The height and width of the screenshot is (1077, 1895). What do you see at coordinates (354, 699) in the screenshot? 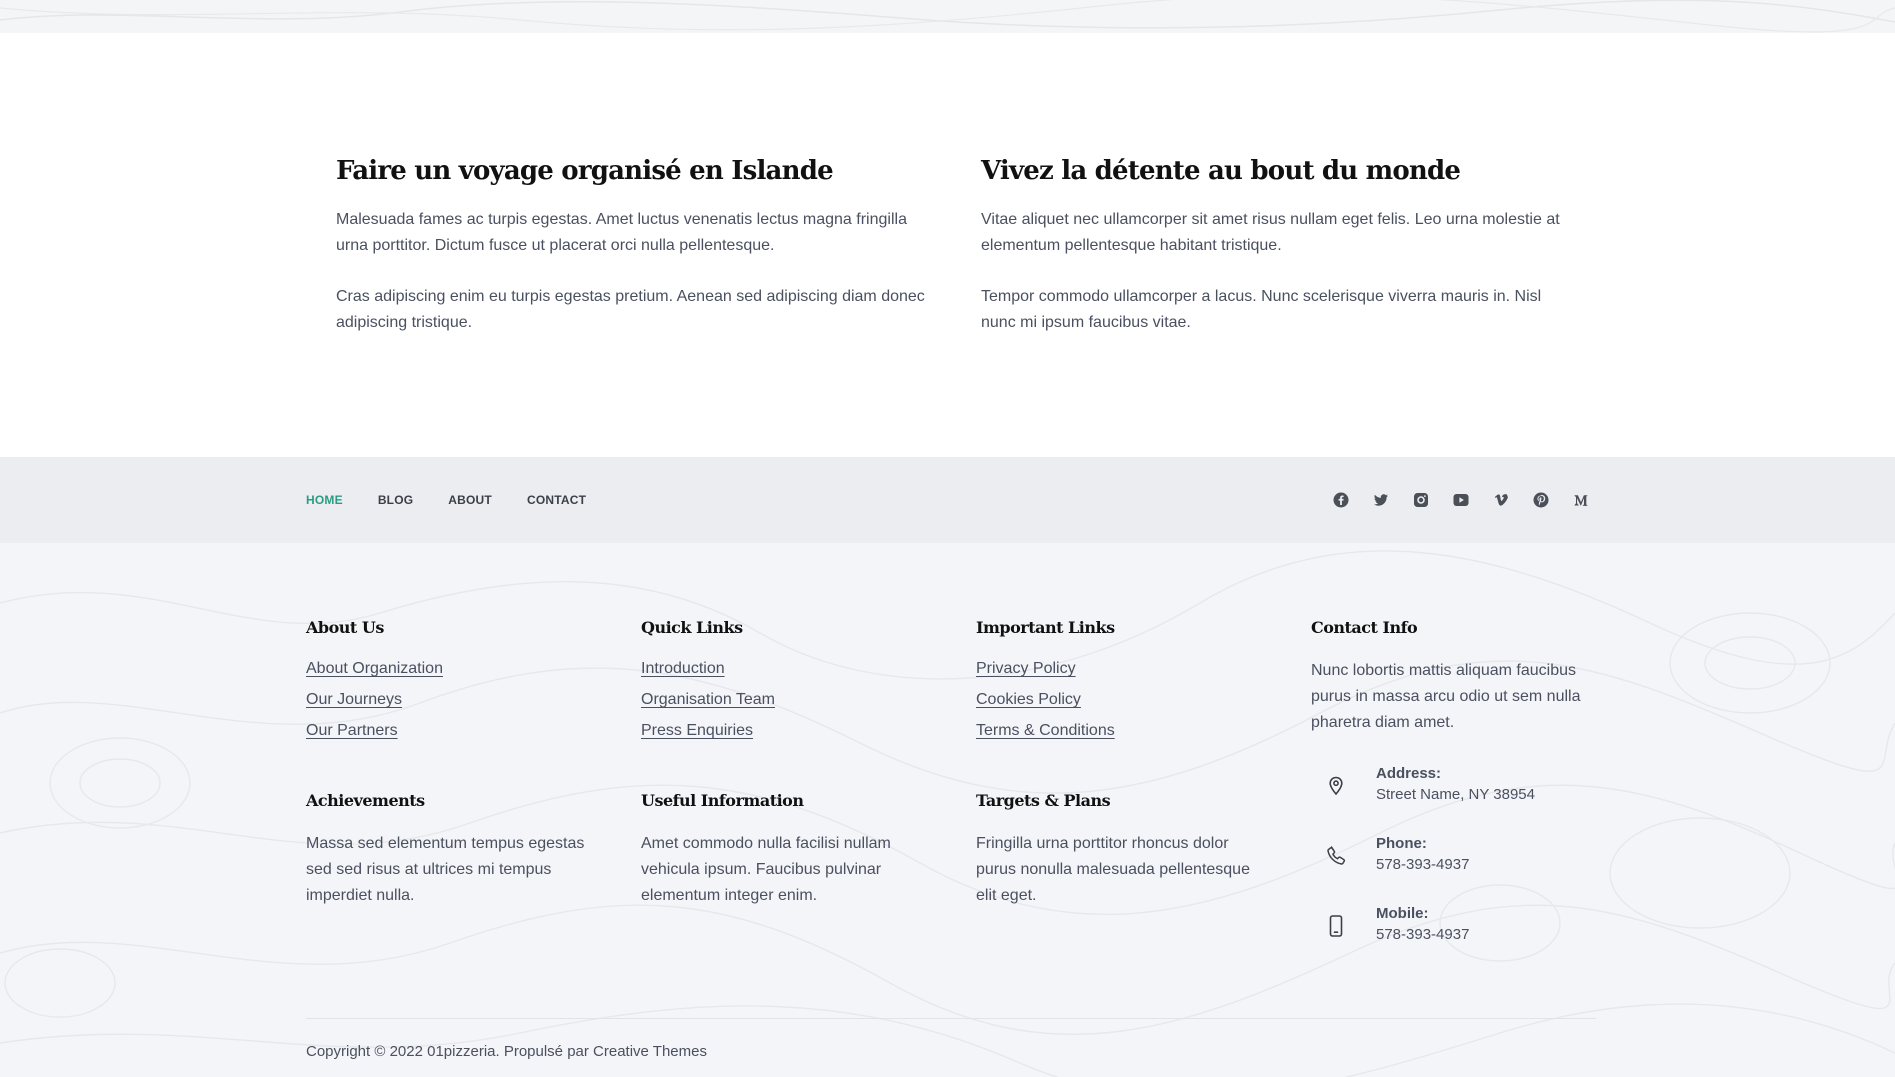
I see `footer-link-our-journeys: Our Journeys` at bounding box center [354, 699].